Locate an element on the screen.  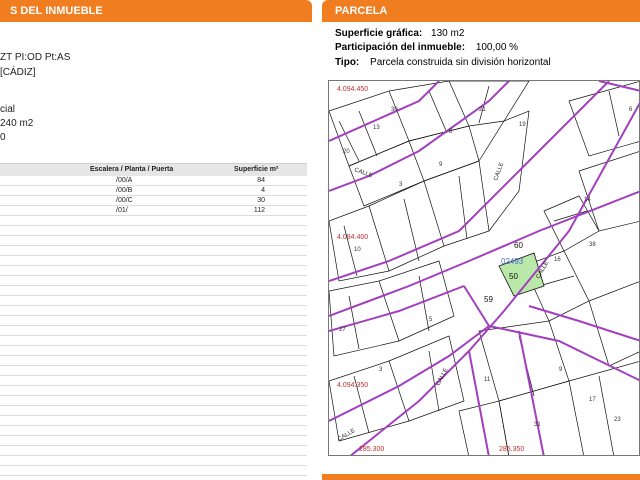
svg-text: 23 is located at coordinates (617, 420).